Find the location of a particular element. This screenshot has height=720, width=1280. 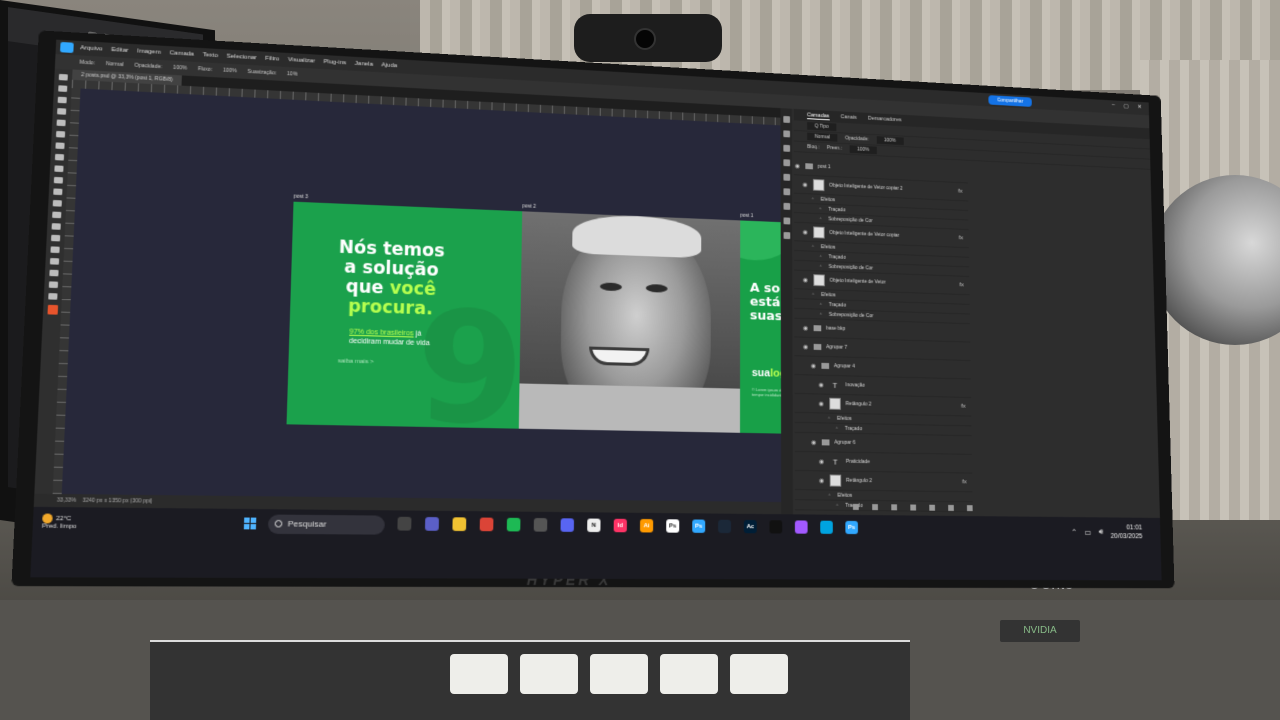

photoshop-icon: Ps is located at coordinates (699, 526).